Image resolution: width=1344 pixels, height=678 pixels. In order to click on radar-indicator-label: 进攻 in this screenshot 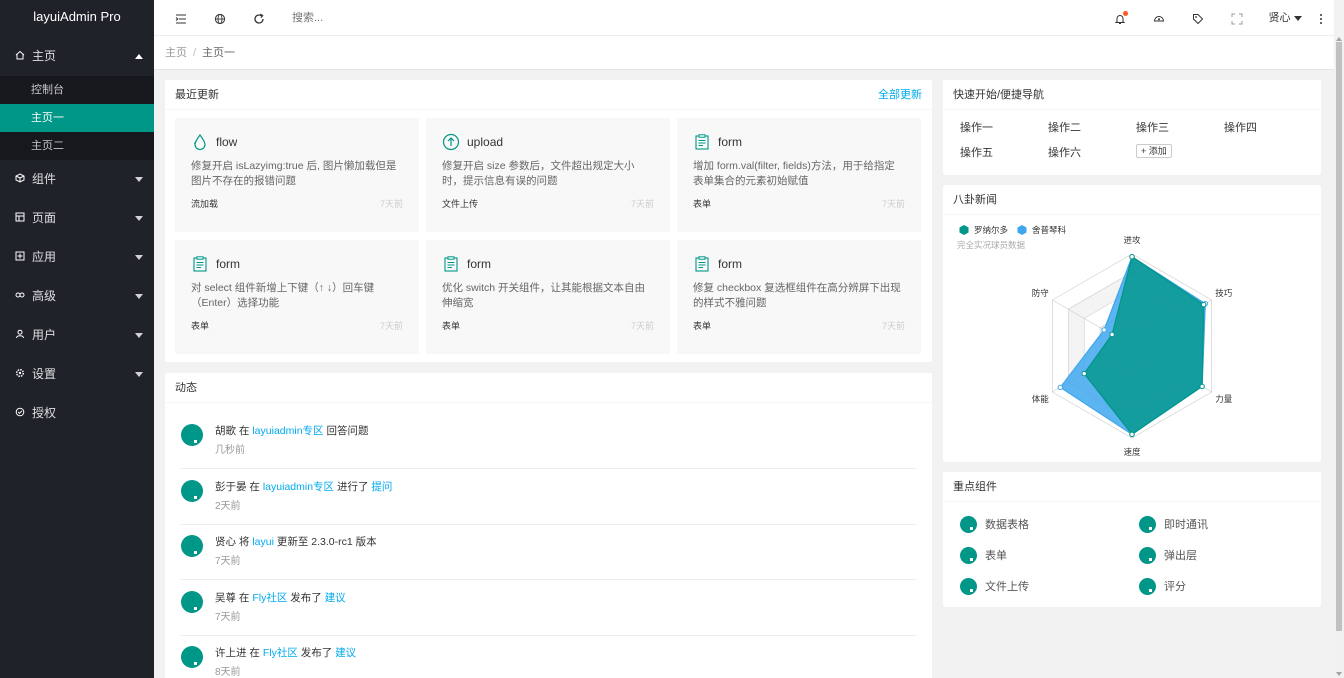, I will do `click(1132, 240)`.